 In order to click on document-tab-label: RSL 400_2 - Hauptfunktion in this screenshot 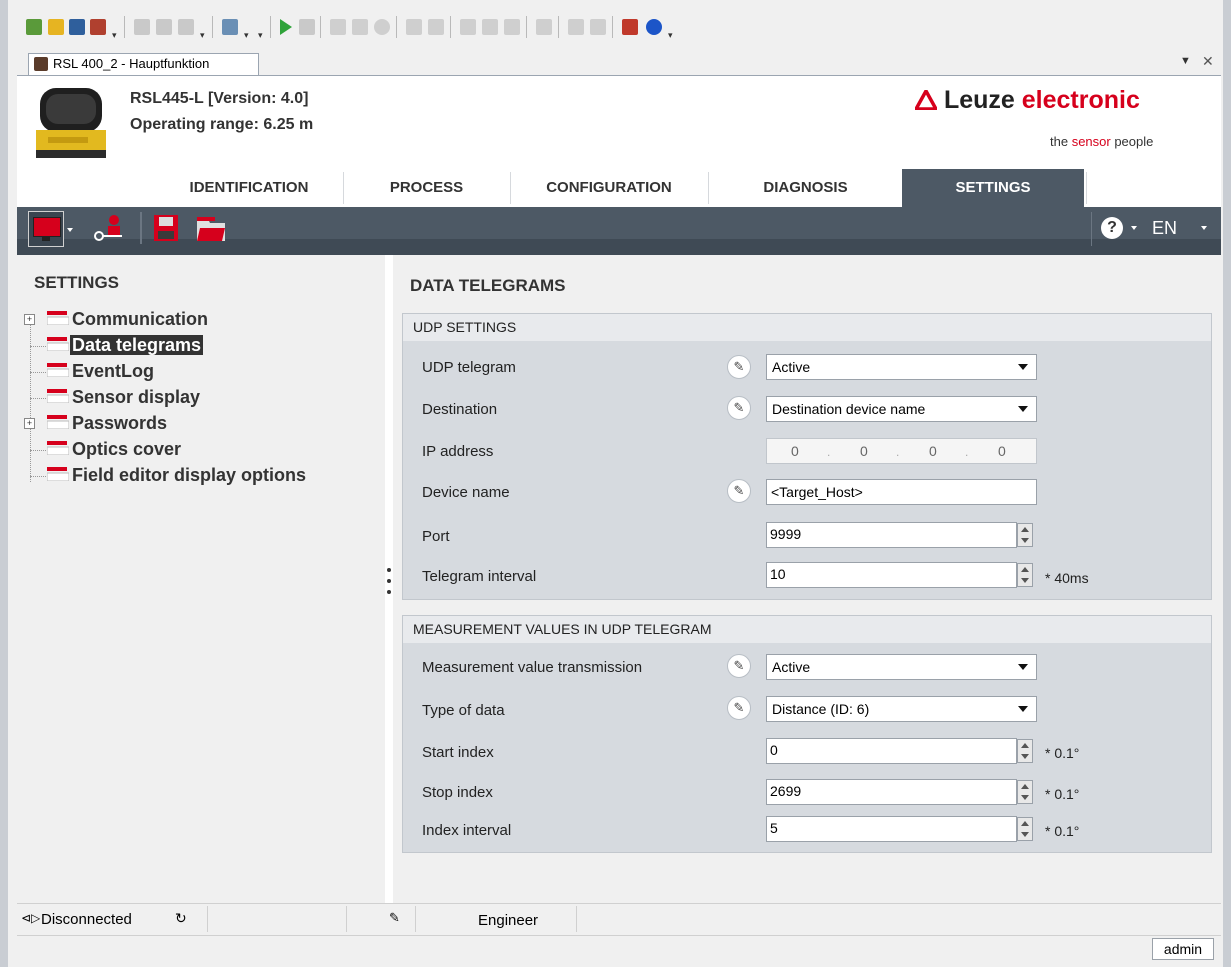, I will do `click(131, 63)`.